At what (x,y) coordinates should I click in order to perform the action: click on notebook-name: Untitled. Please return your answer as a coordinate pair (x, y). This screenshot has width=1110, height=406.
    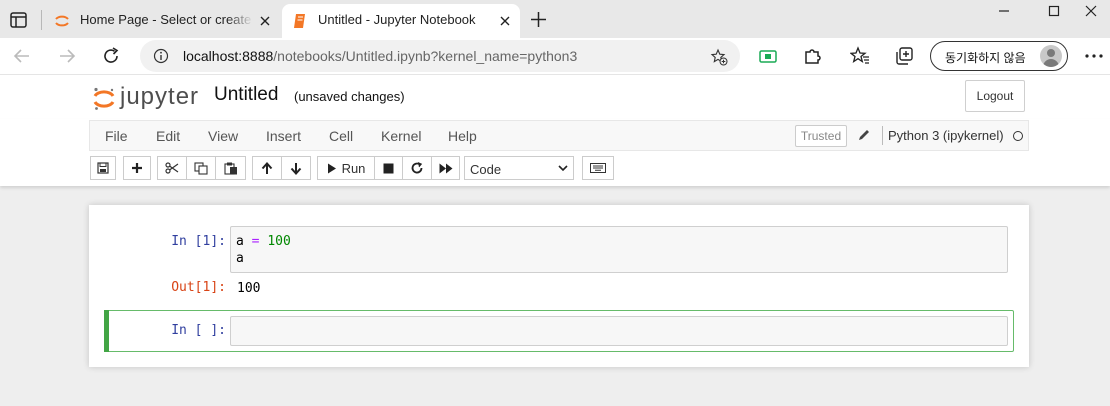
    Looking at the image, I should click on (246, 95).